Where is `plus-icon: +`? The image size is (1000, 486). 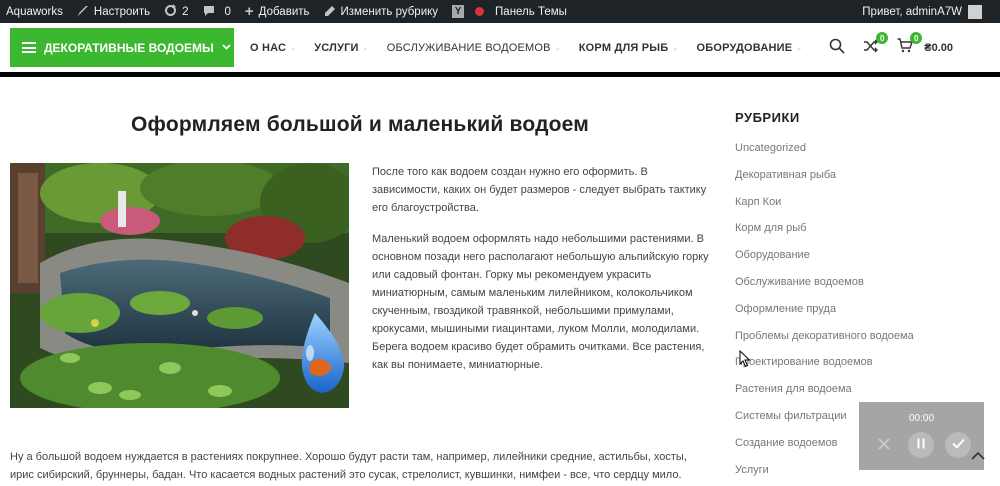 plus-icon: + is located at coordinates (249, 11).